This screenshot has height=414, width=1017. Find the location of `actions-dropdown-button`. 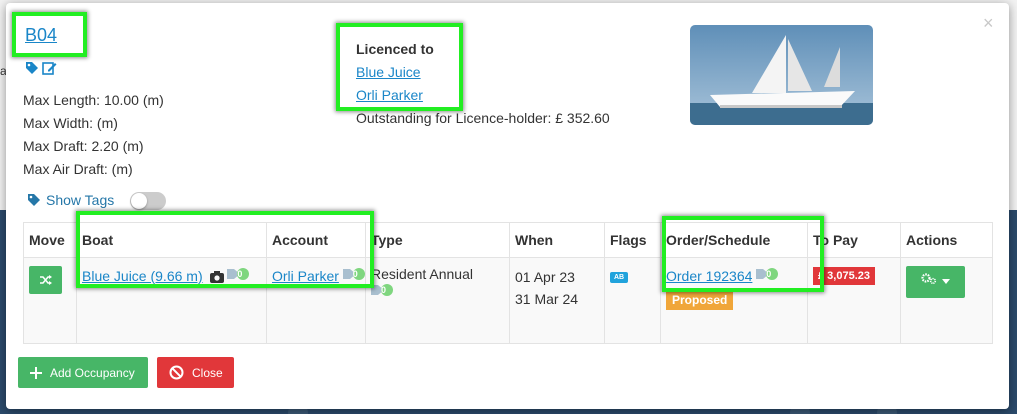

actions-dropdown-button is located at coordinates (935, 282).